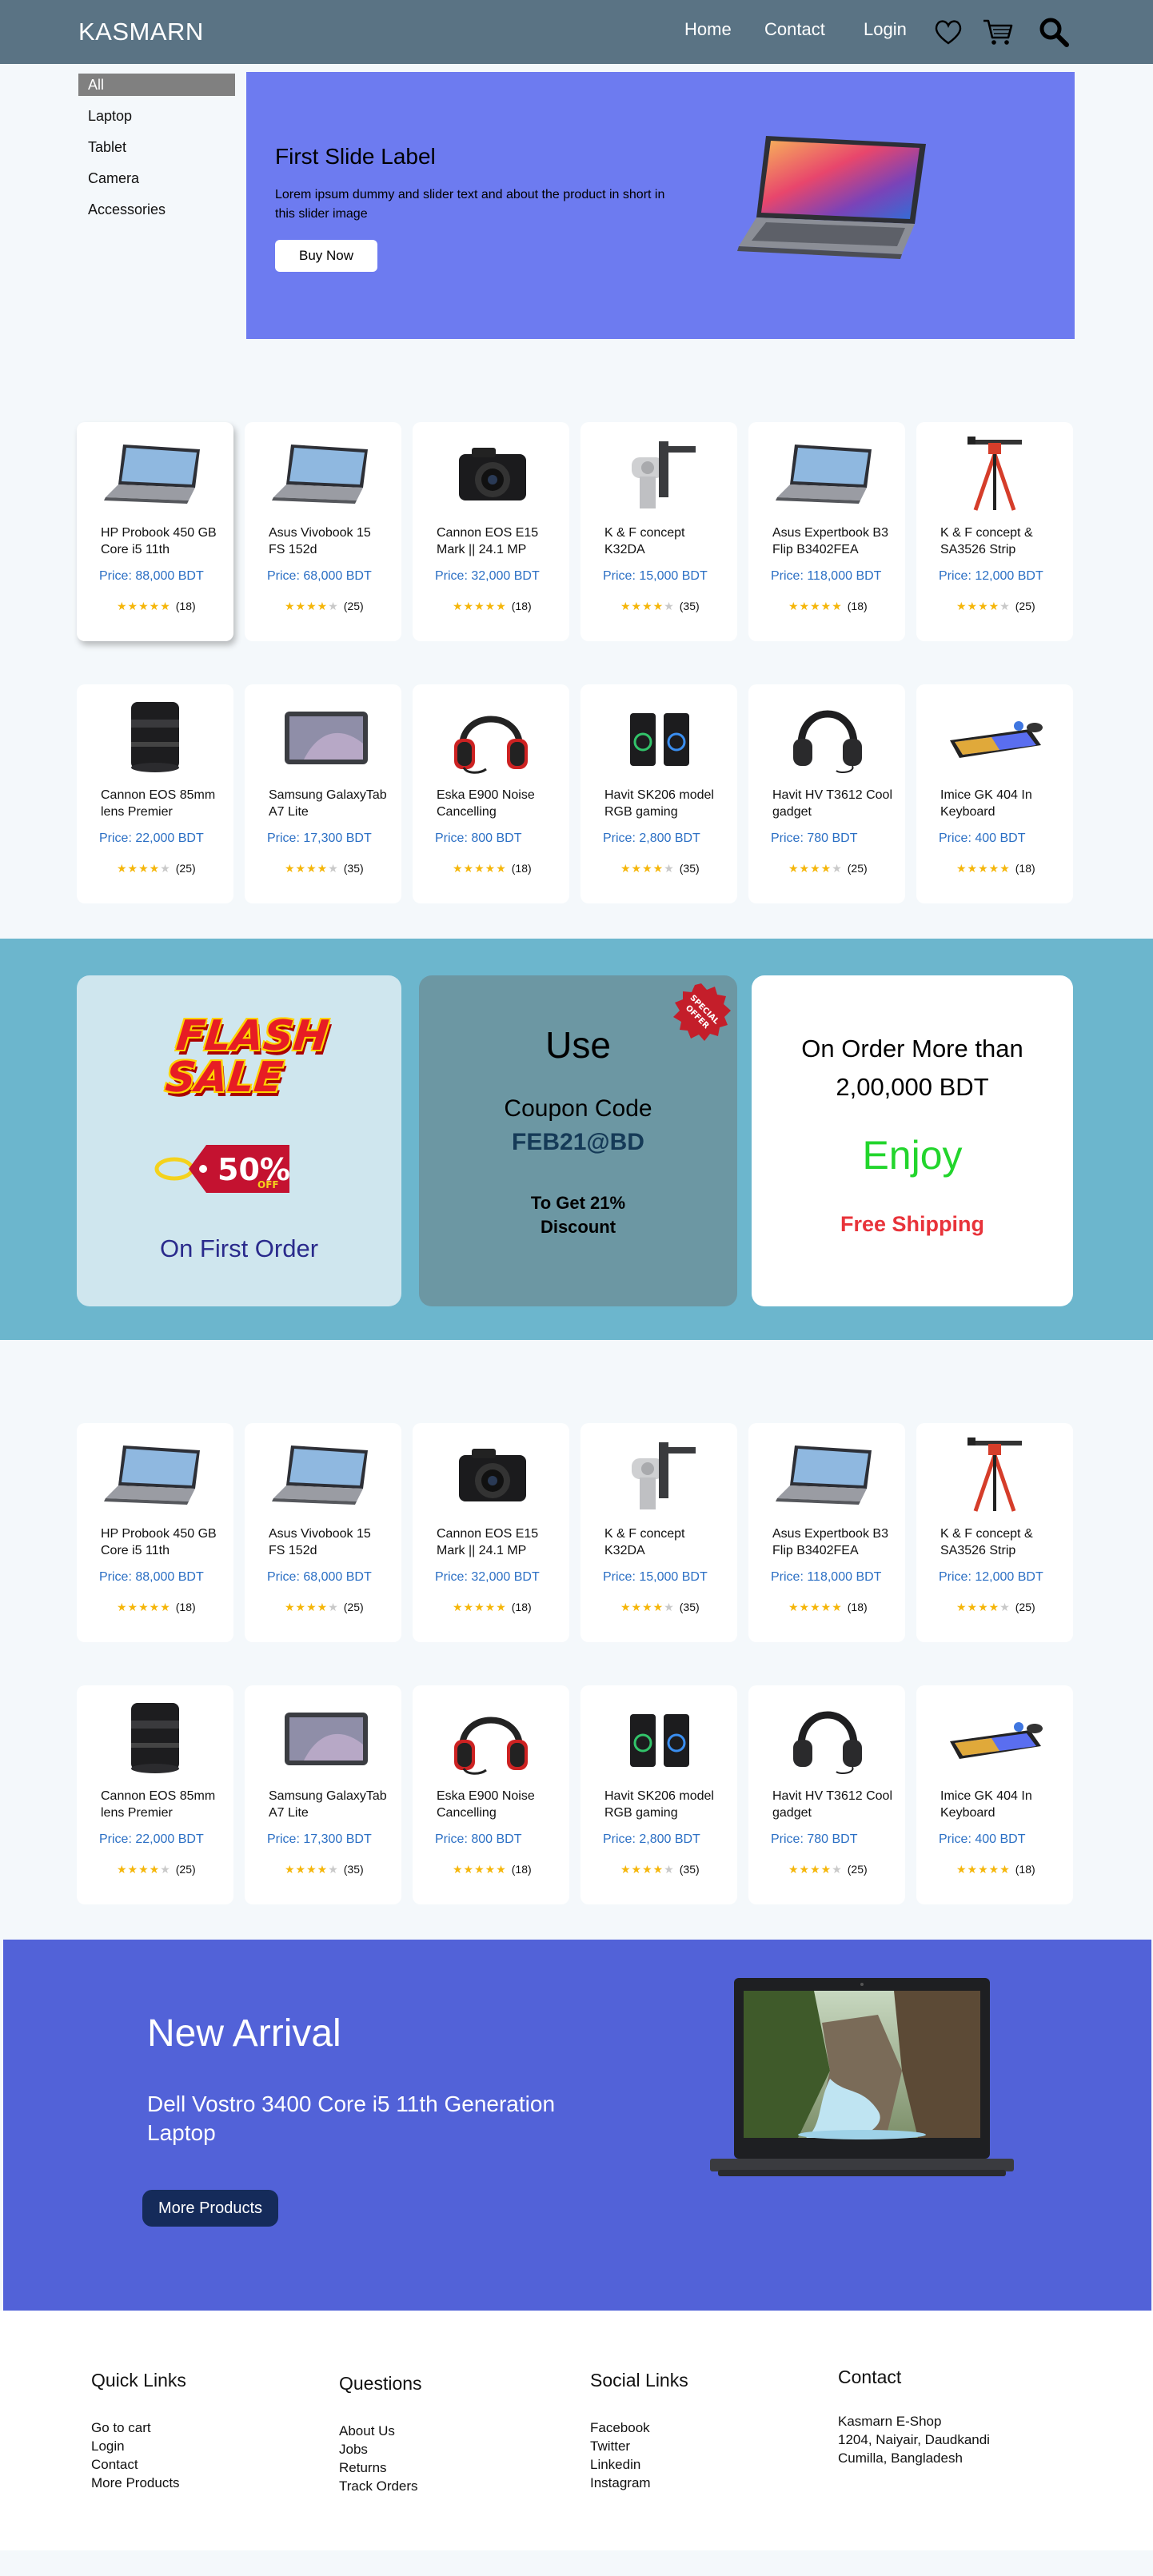 The height and width of the screenshot is (2576, 1153). I want to click on coupon-code: FEB21@BD, so click(578, 1142).